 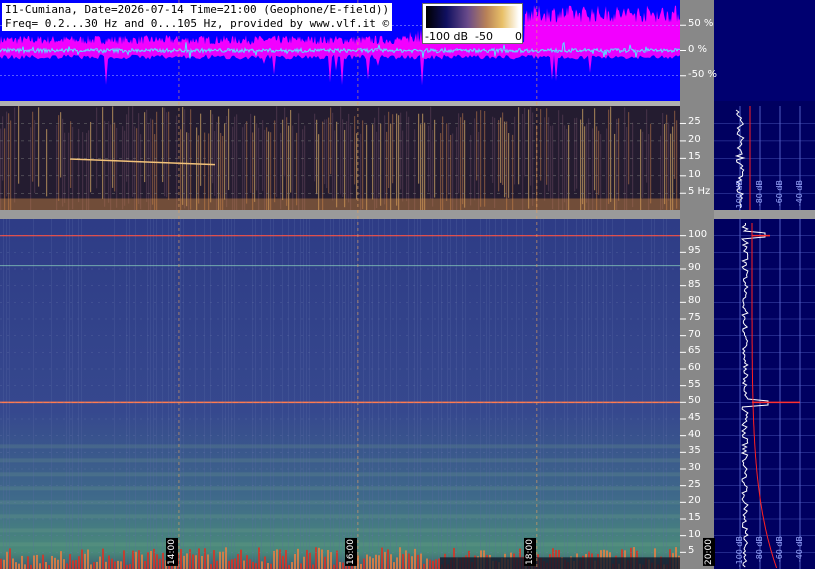 What do you see at coordinates (694, 417) in the screenshot?
I see `high-freq-tick-label: 45` at bounding box center [694, 417].